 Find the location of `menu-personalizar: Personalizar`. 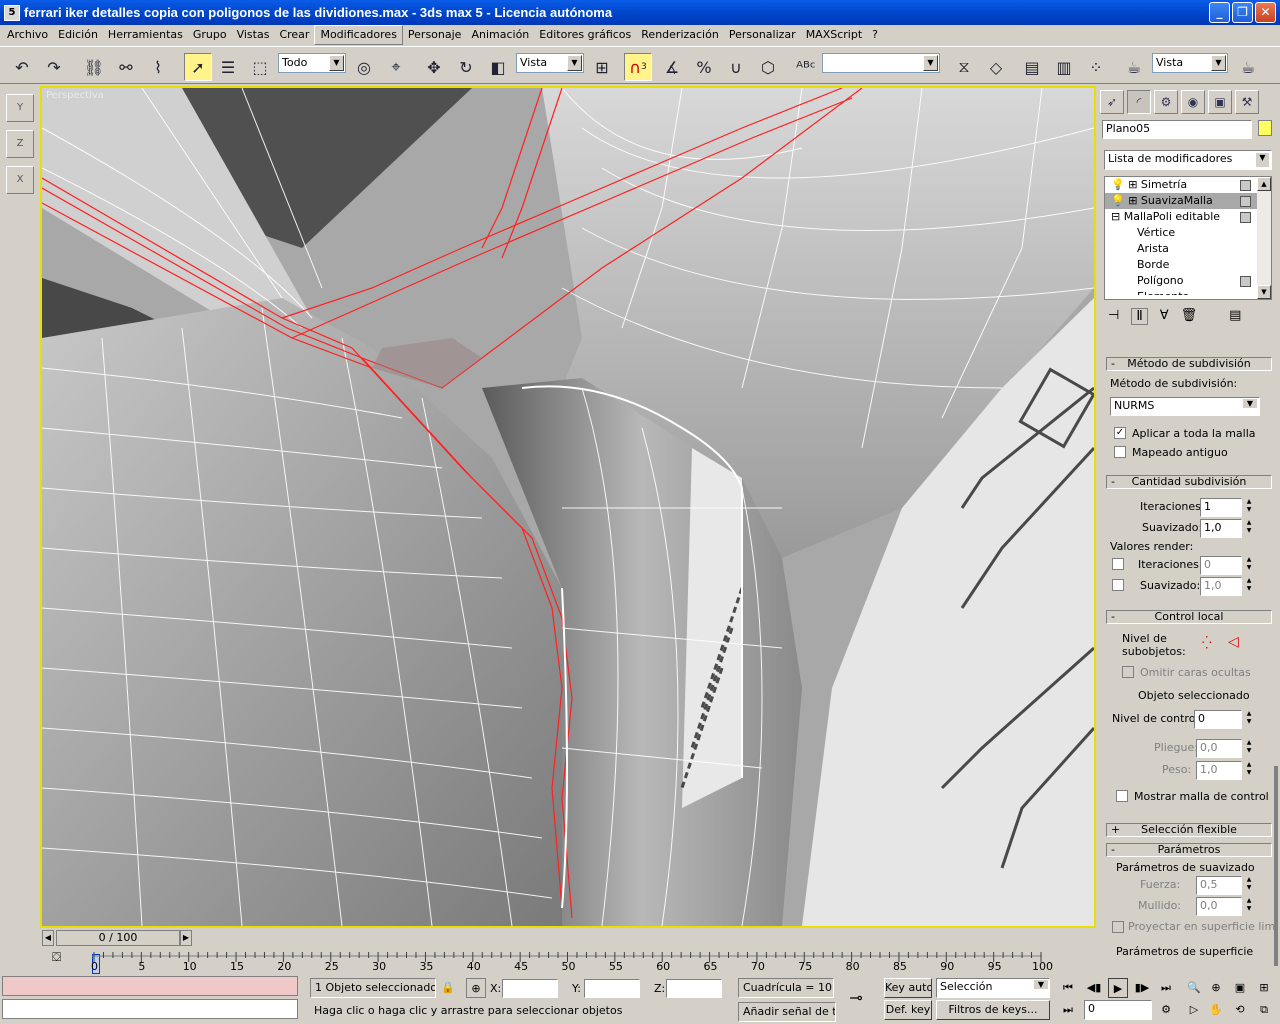

menu-personalizar: Personalizar is located at coordinates (762, 35).